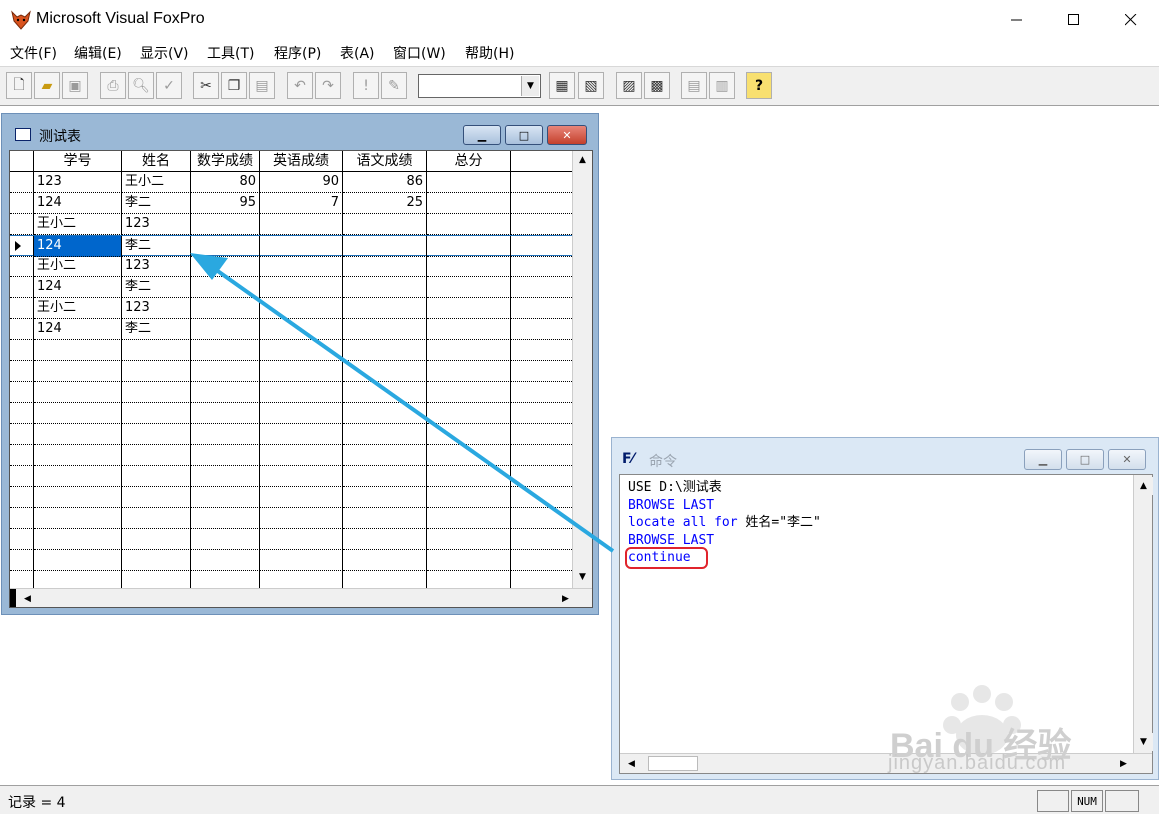 This screenshot has width=1159, height=814. Describe the element at coordinates (582, 577) in the screenshot. I see `scroll-down-icon: ▼` at that location.